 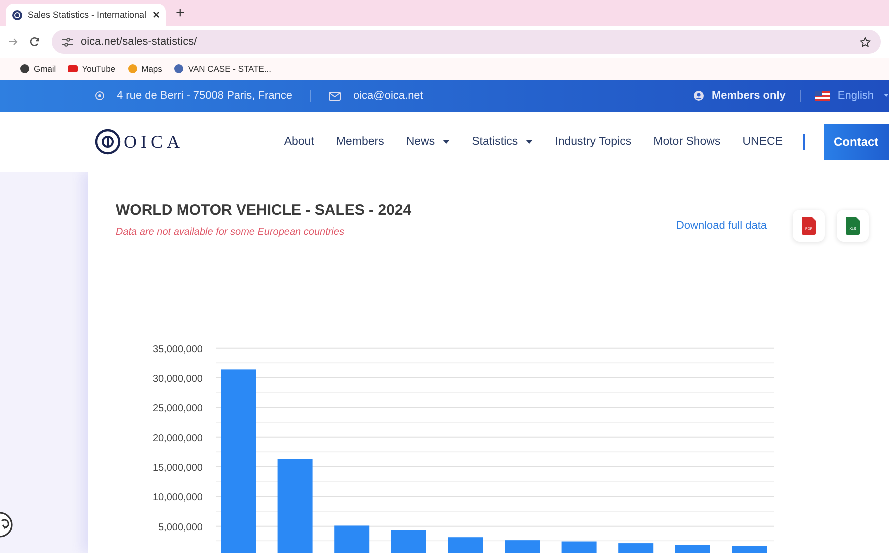 I want to click on axis-tick-label: 5,000,000, so click(x=180, y=528).